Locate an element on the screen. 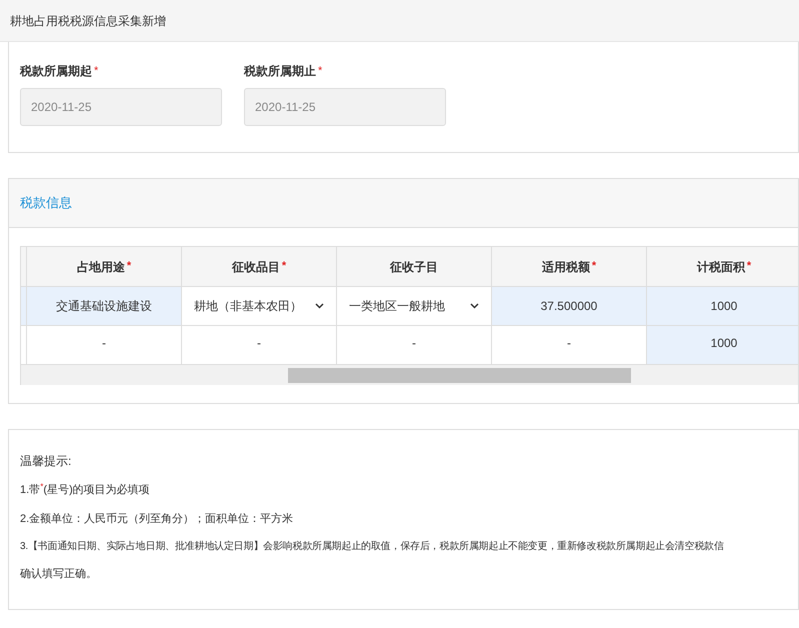 The height and width of the screenshot is (628, 799). table-cell: 1000 is located at coordinates (722, 345).